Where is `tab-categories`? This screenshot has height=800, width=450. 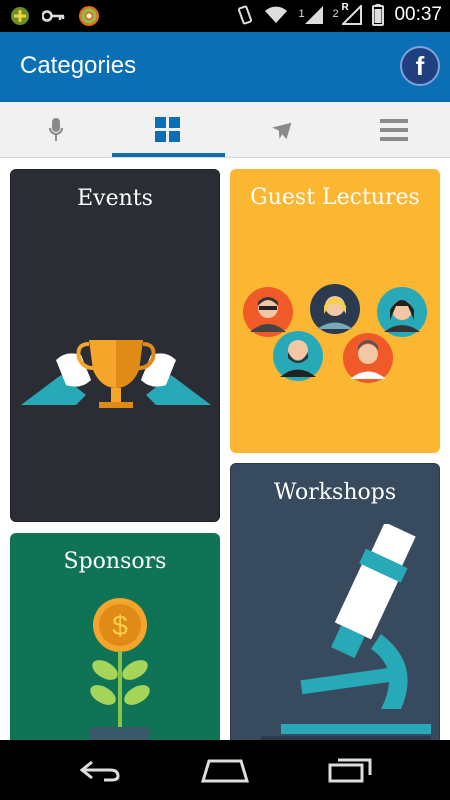 tab-categories is located at coordinates (168, 130).